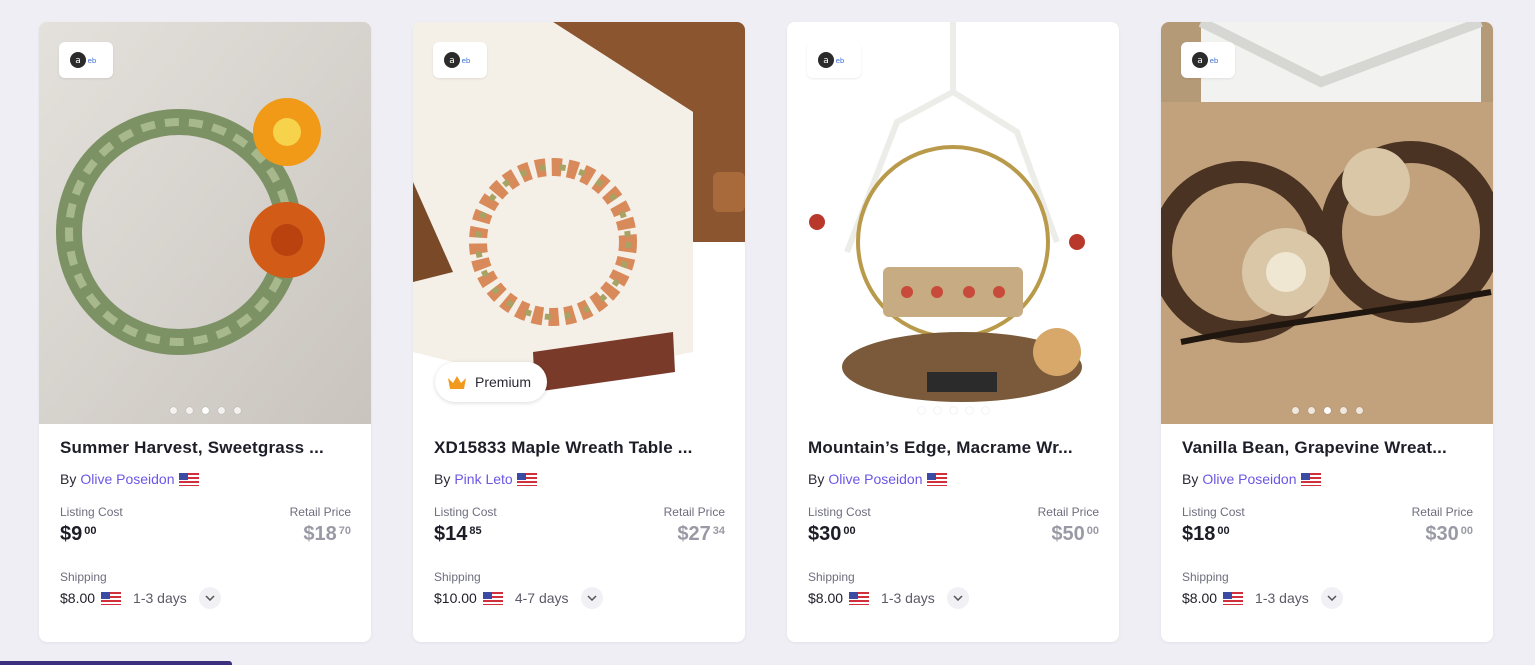  I want to click on bottom-bar, so click(116, 663).